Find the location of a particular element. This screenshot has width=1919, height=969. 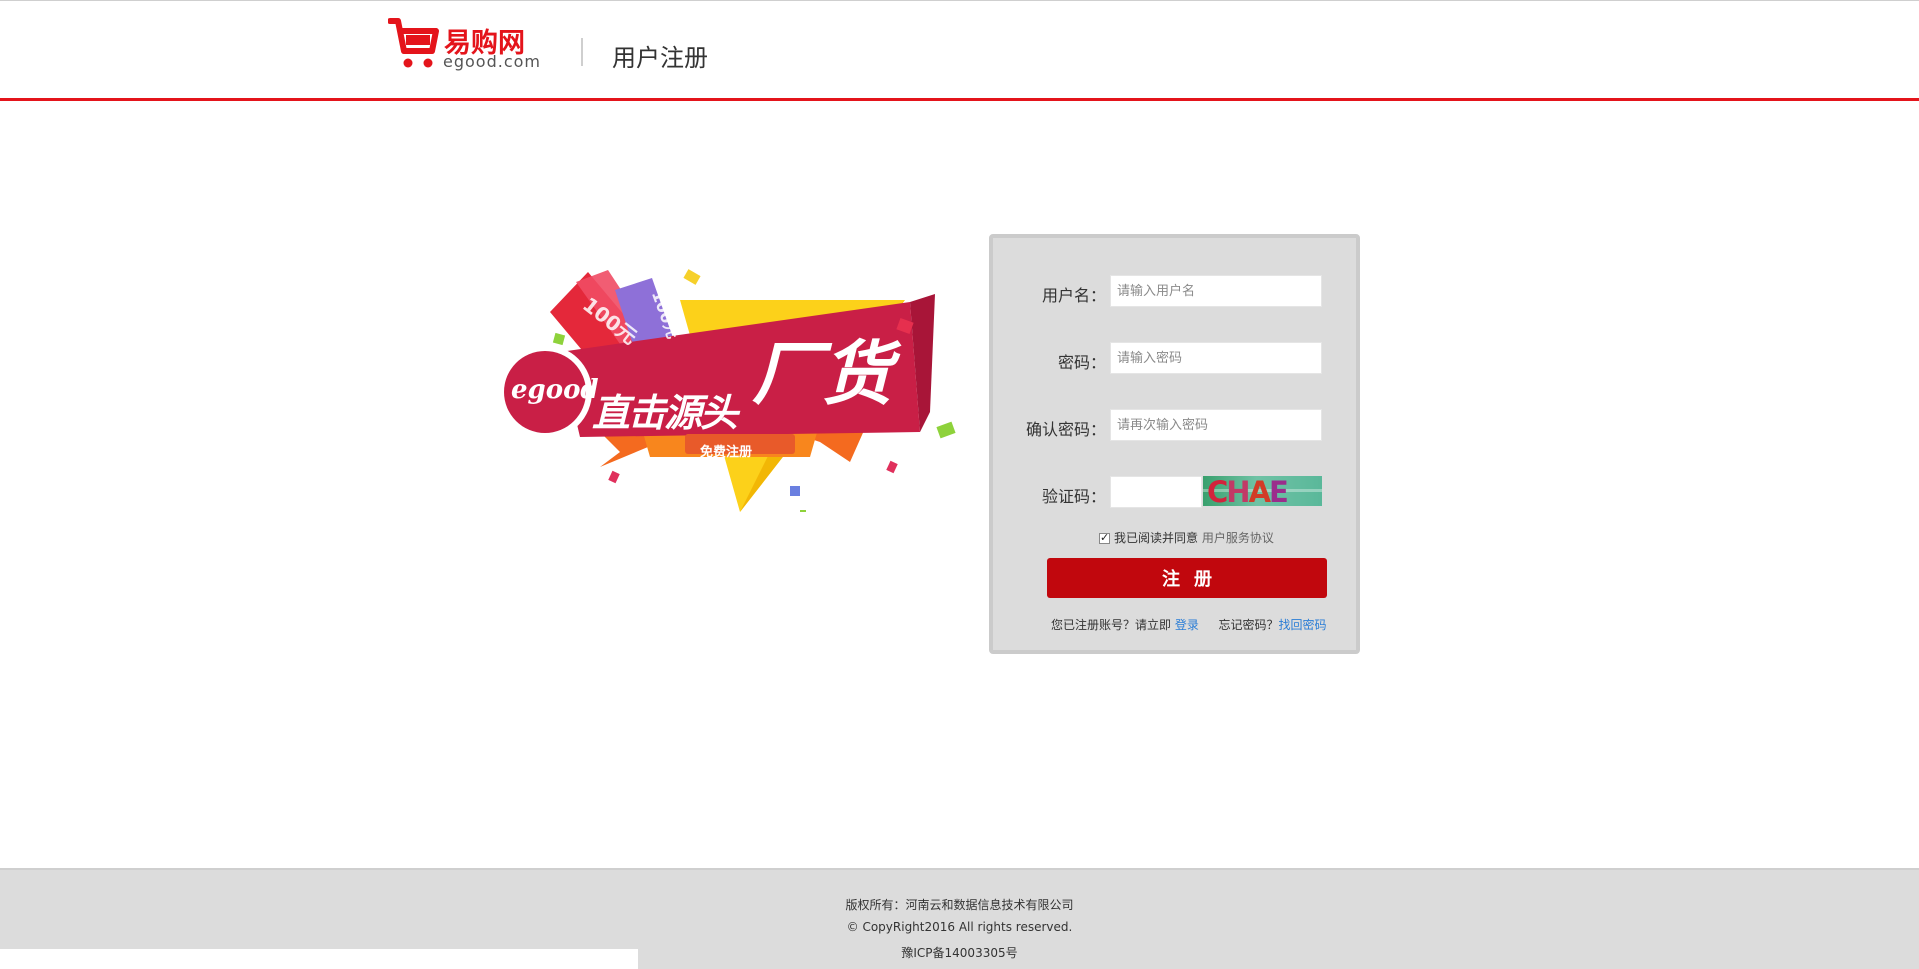

forgot-password-link: 找回密码 is located at coordinates (1303, 625).